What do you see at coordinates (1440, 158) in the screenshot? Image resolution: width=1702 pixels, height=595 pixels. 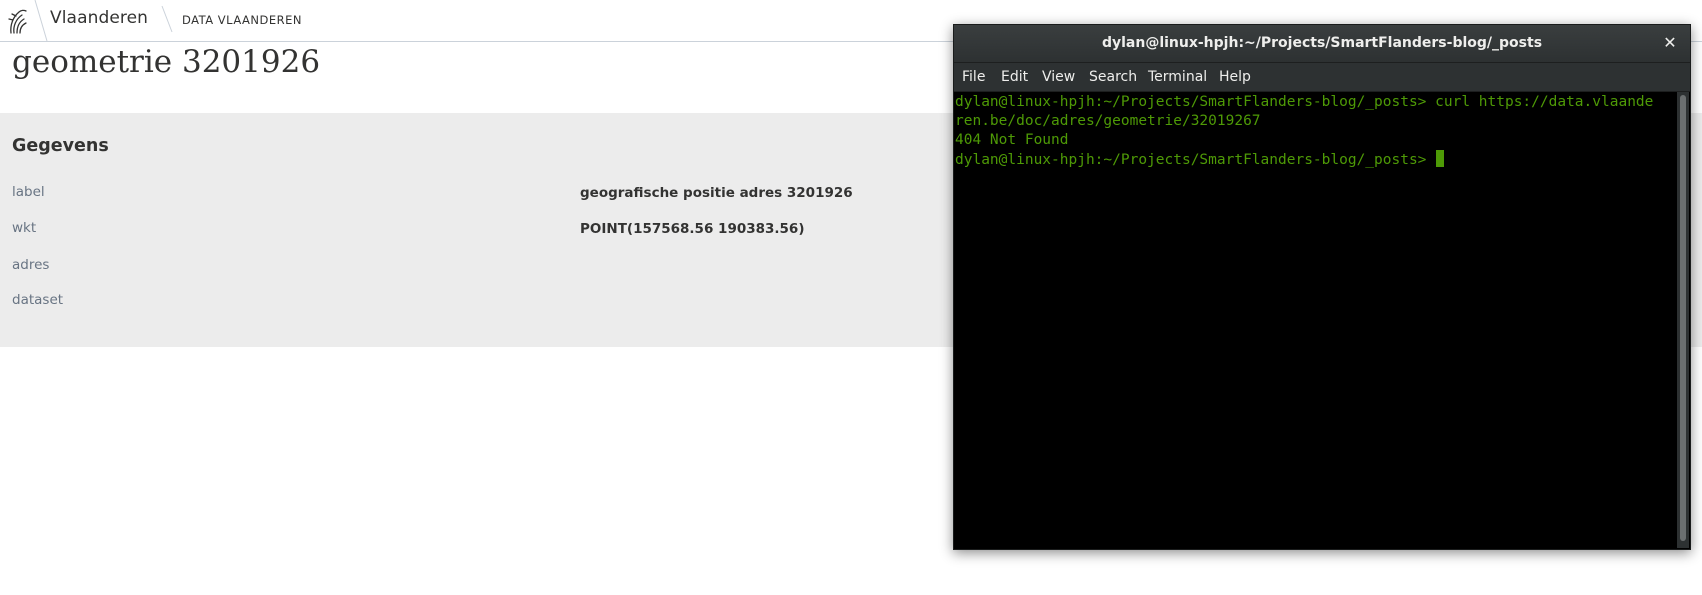 I see `text-cursor` at bounding box center [1440, 158].